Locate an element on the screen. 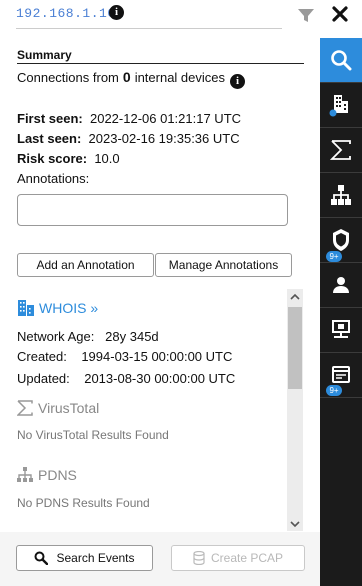  network-age-row: Network Age: 28y 345d is located at coordinates (88, 336).